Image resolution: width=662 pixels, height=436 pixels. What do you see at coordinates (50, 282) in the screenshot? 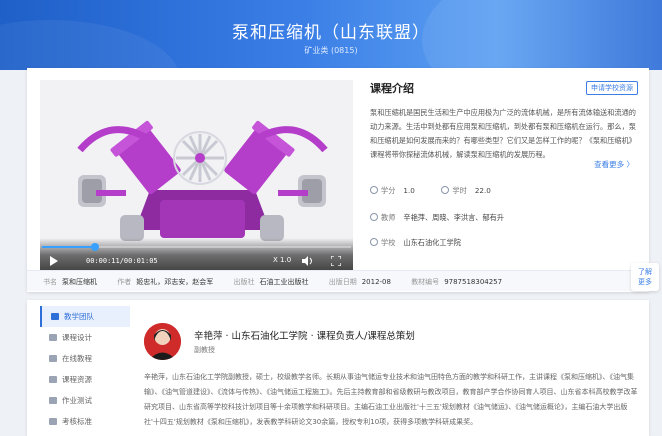
I see `book-title-label: 书名` at bounding box center [50, 282].